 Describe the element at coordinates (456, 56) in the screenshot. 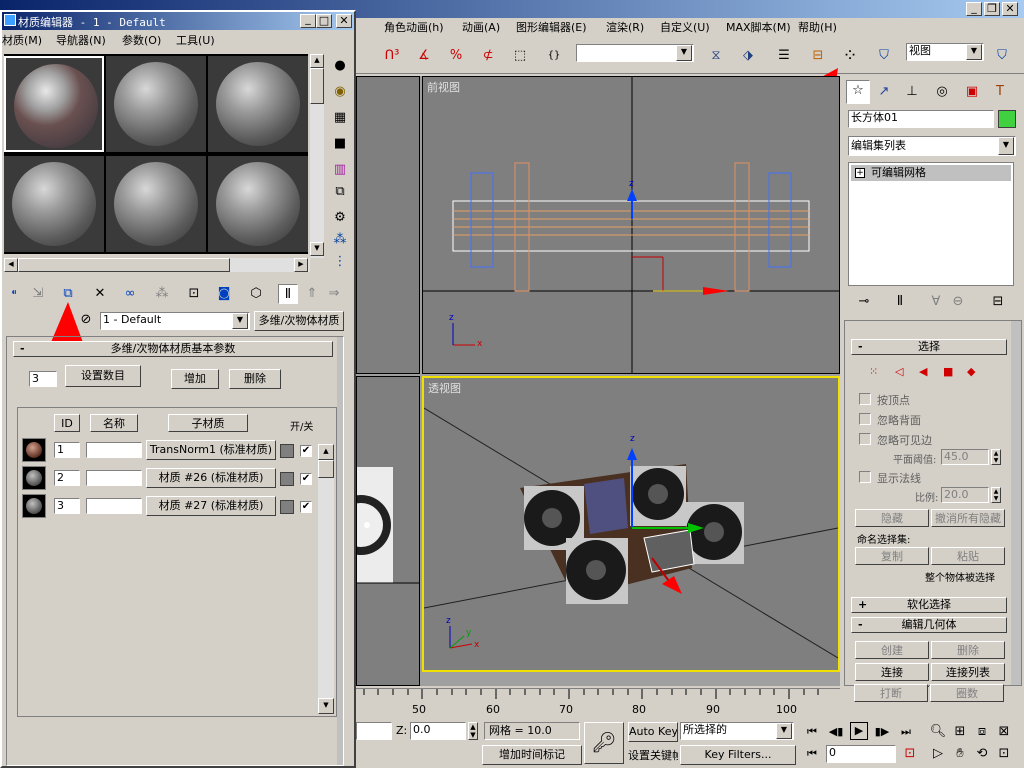

I see `percent-snap-icon: %` at that location.